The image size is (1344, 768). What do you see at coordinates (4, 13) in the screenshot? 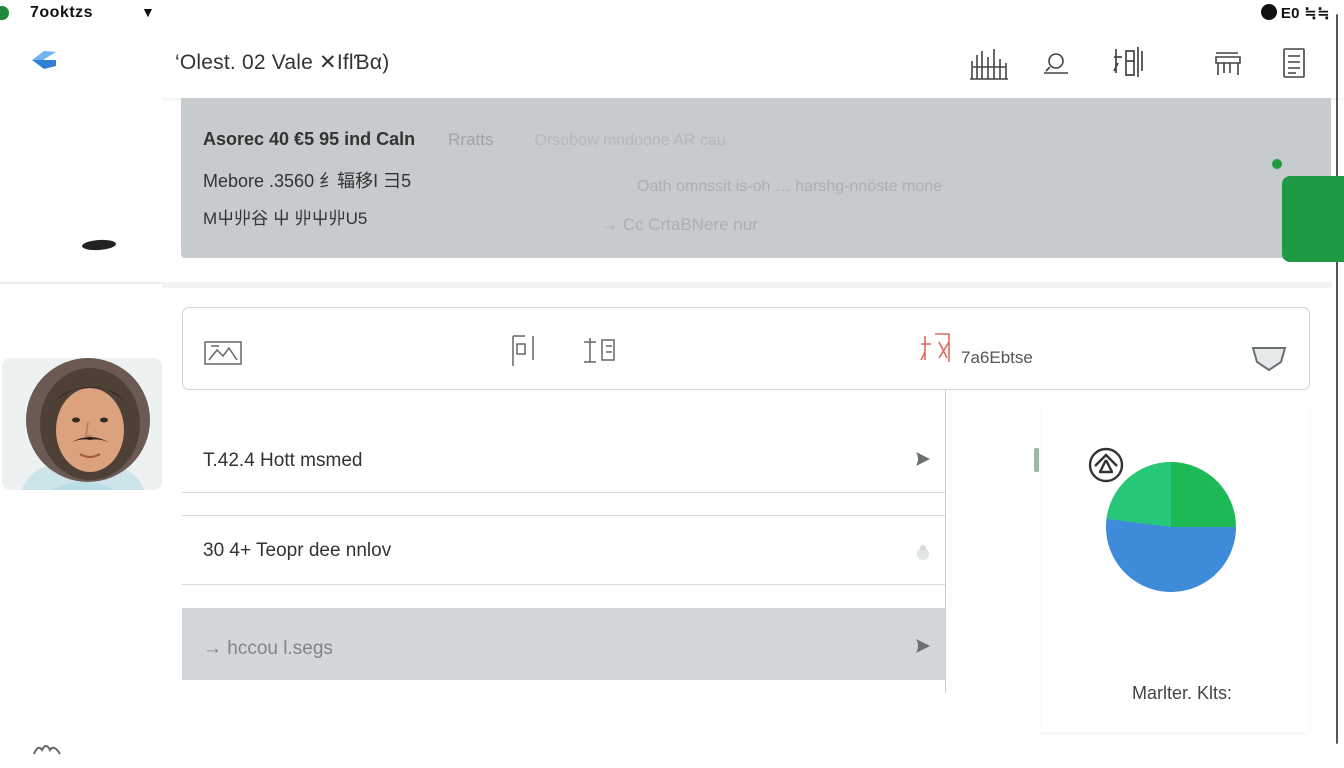
I see `status-dot` at bounding box center [4, 13].